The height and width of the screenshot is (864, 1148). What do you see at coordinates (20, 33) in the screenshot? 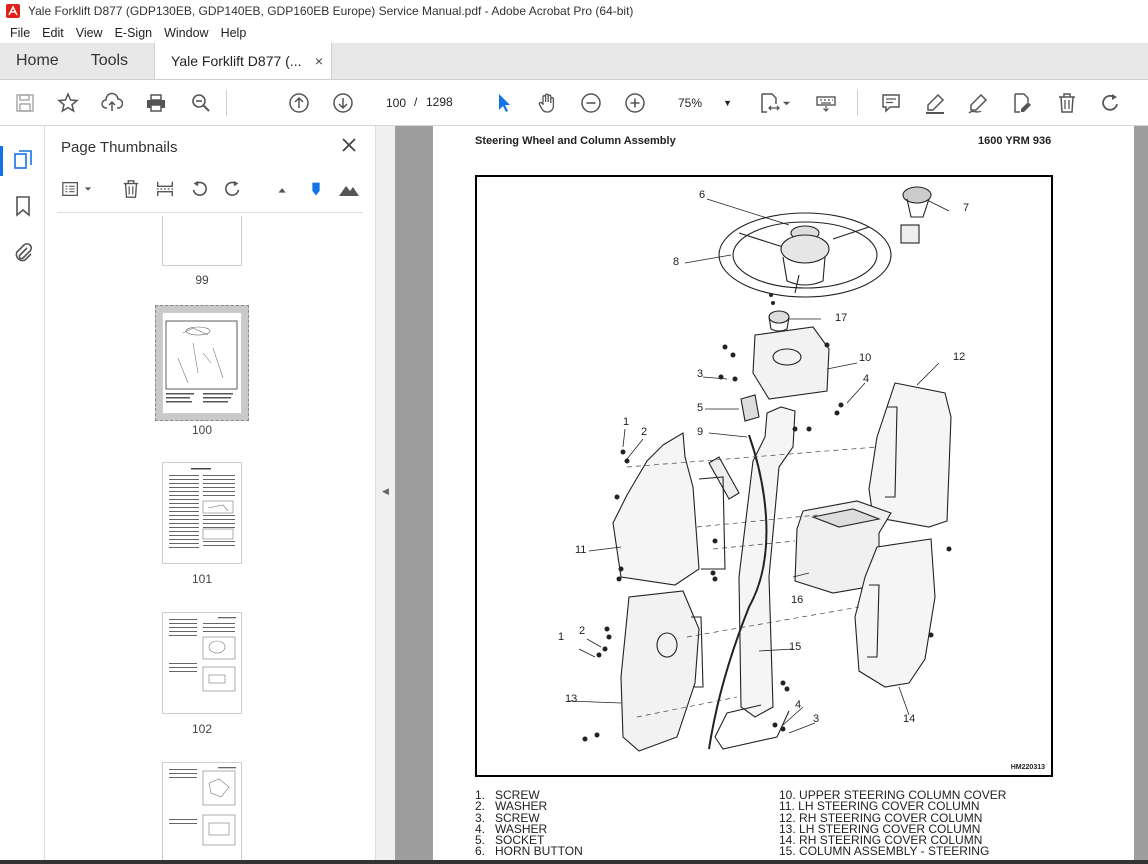
I see `menu-file: File` at bounding box center [20, 33].